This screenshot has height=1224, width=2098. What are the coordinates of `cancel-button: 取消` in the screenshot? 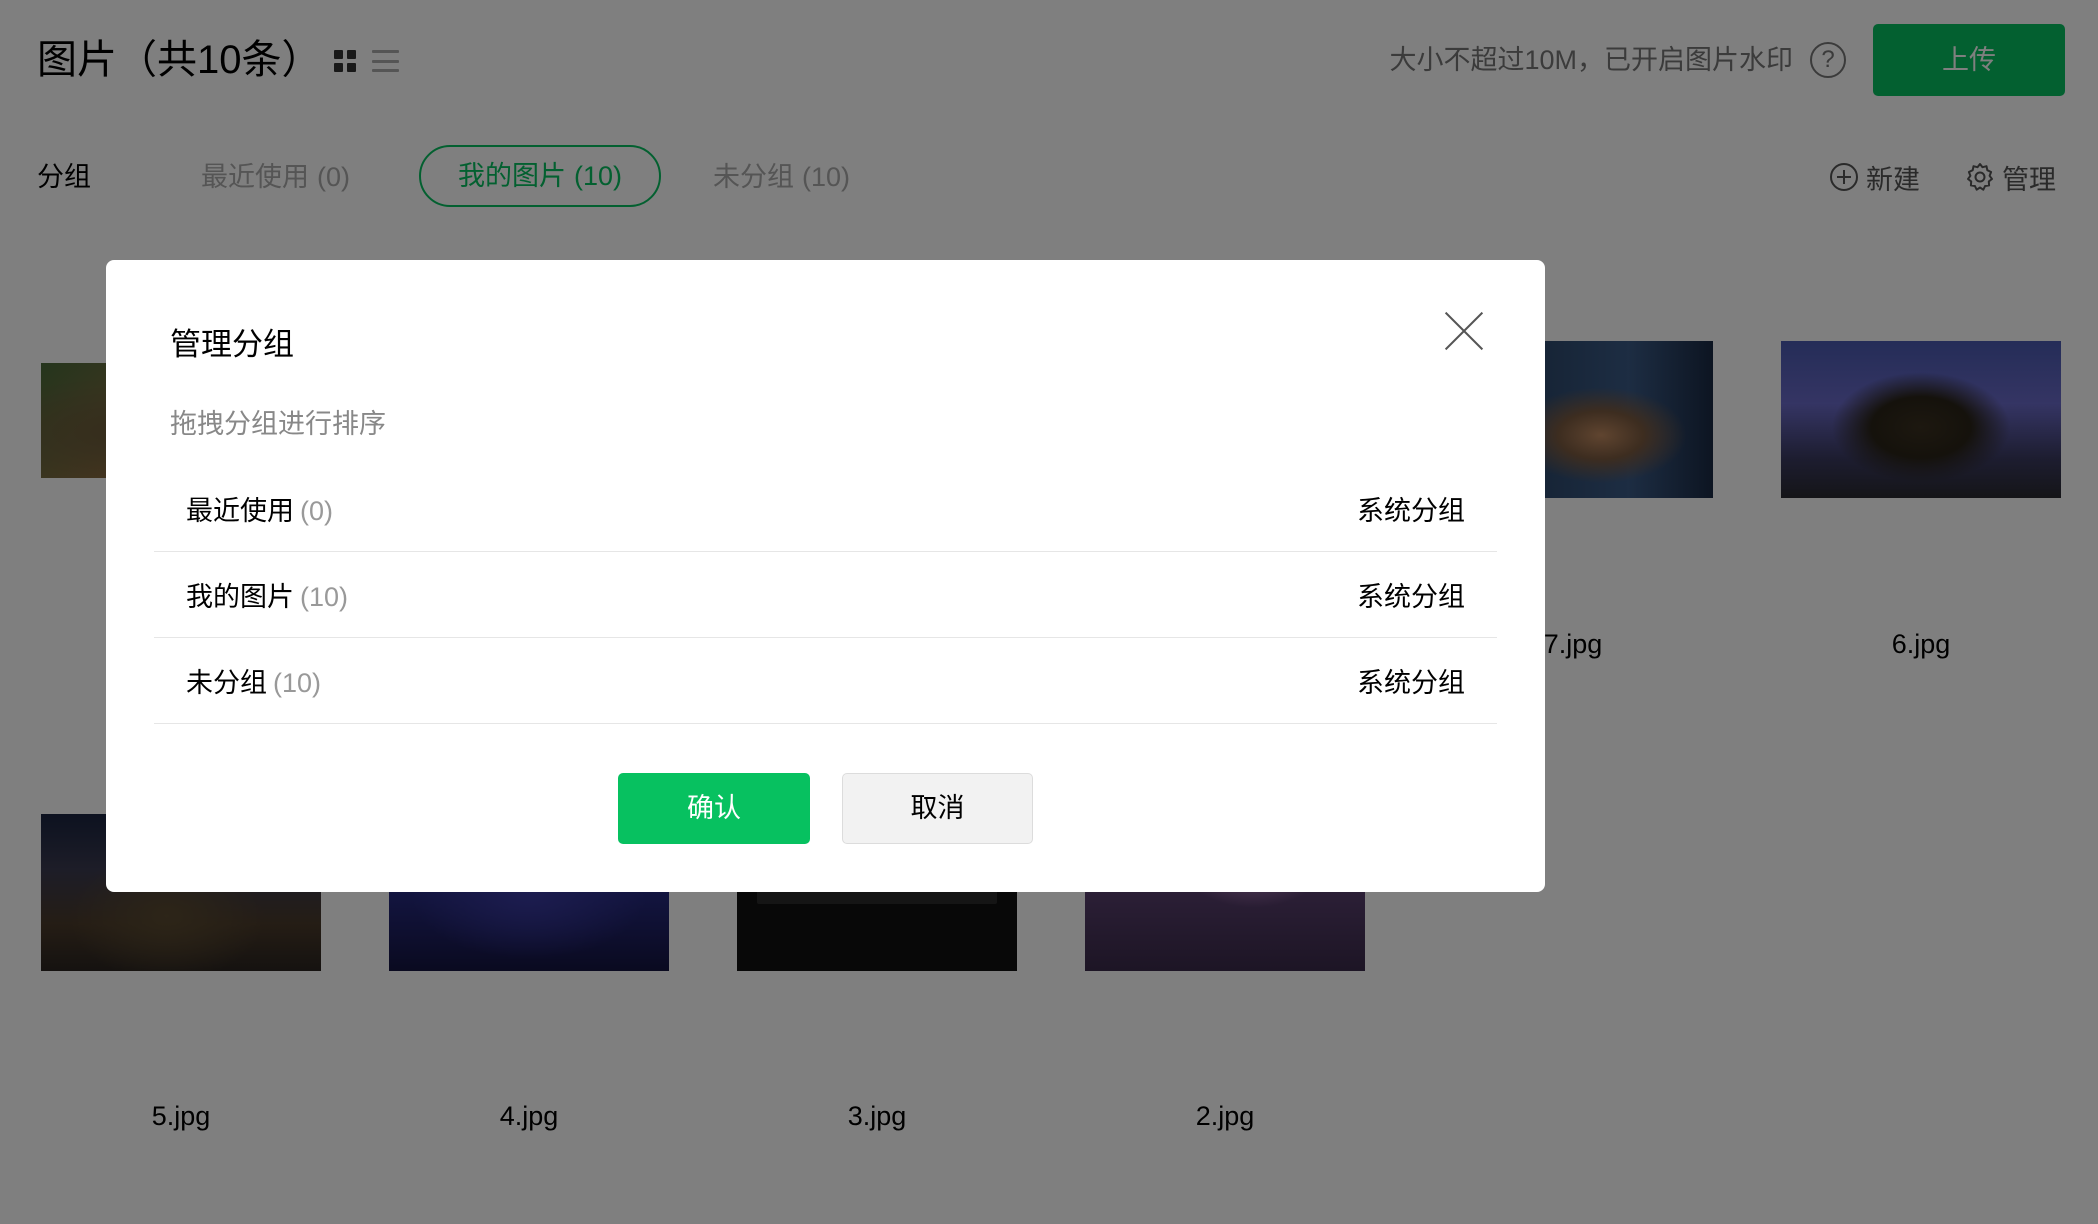 It's located at (937, 808).